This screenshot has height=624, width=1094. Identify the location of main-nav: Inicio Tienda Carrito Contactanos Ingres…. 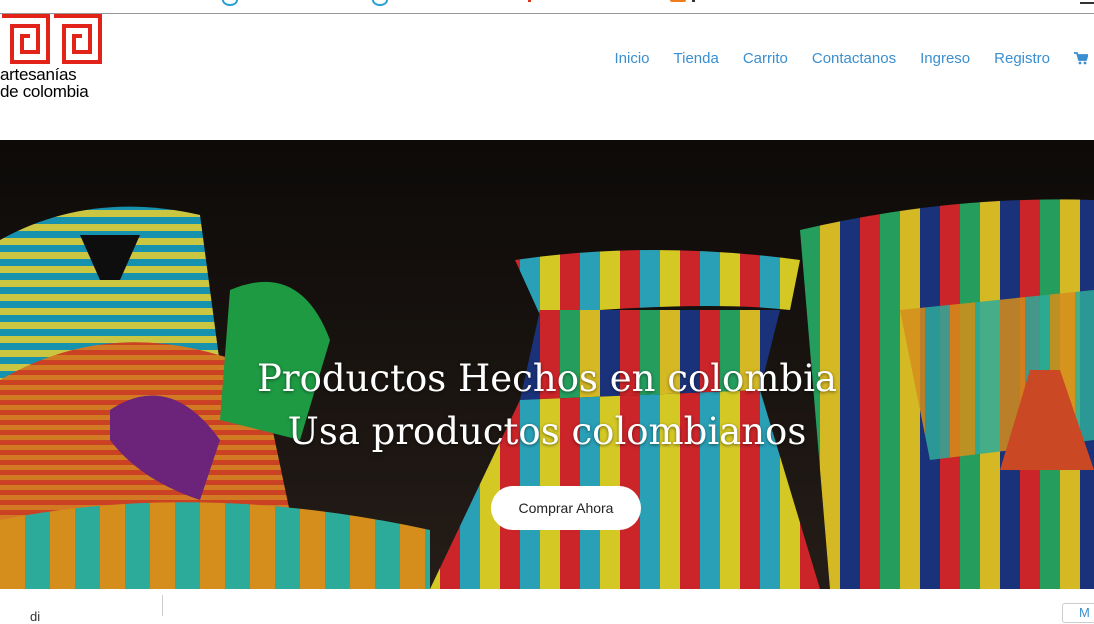
(854, 58).